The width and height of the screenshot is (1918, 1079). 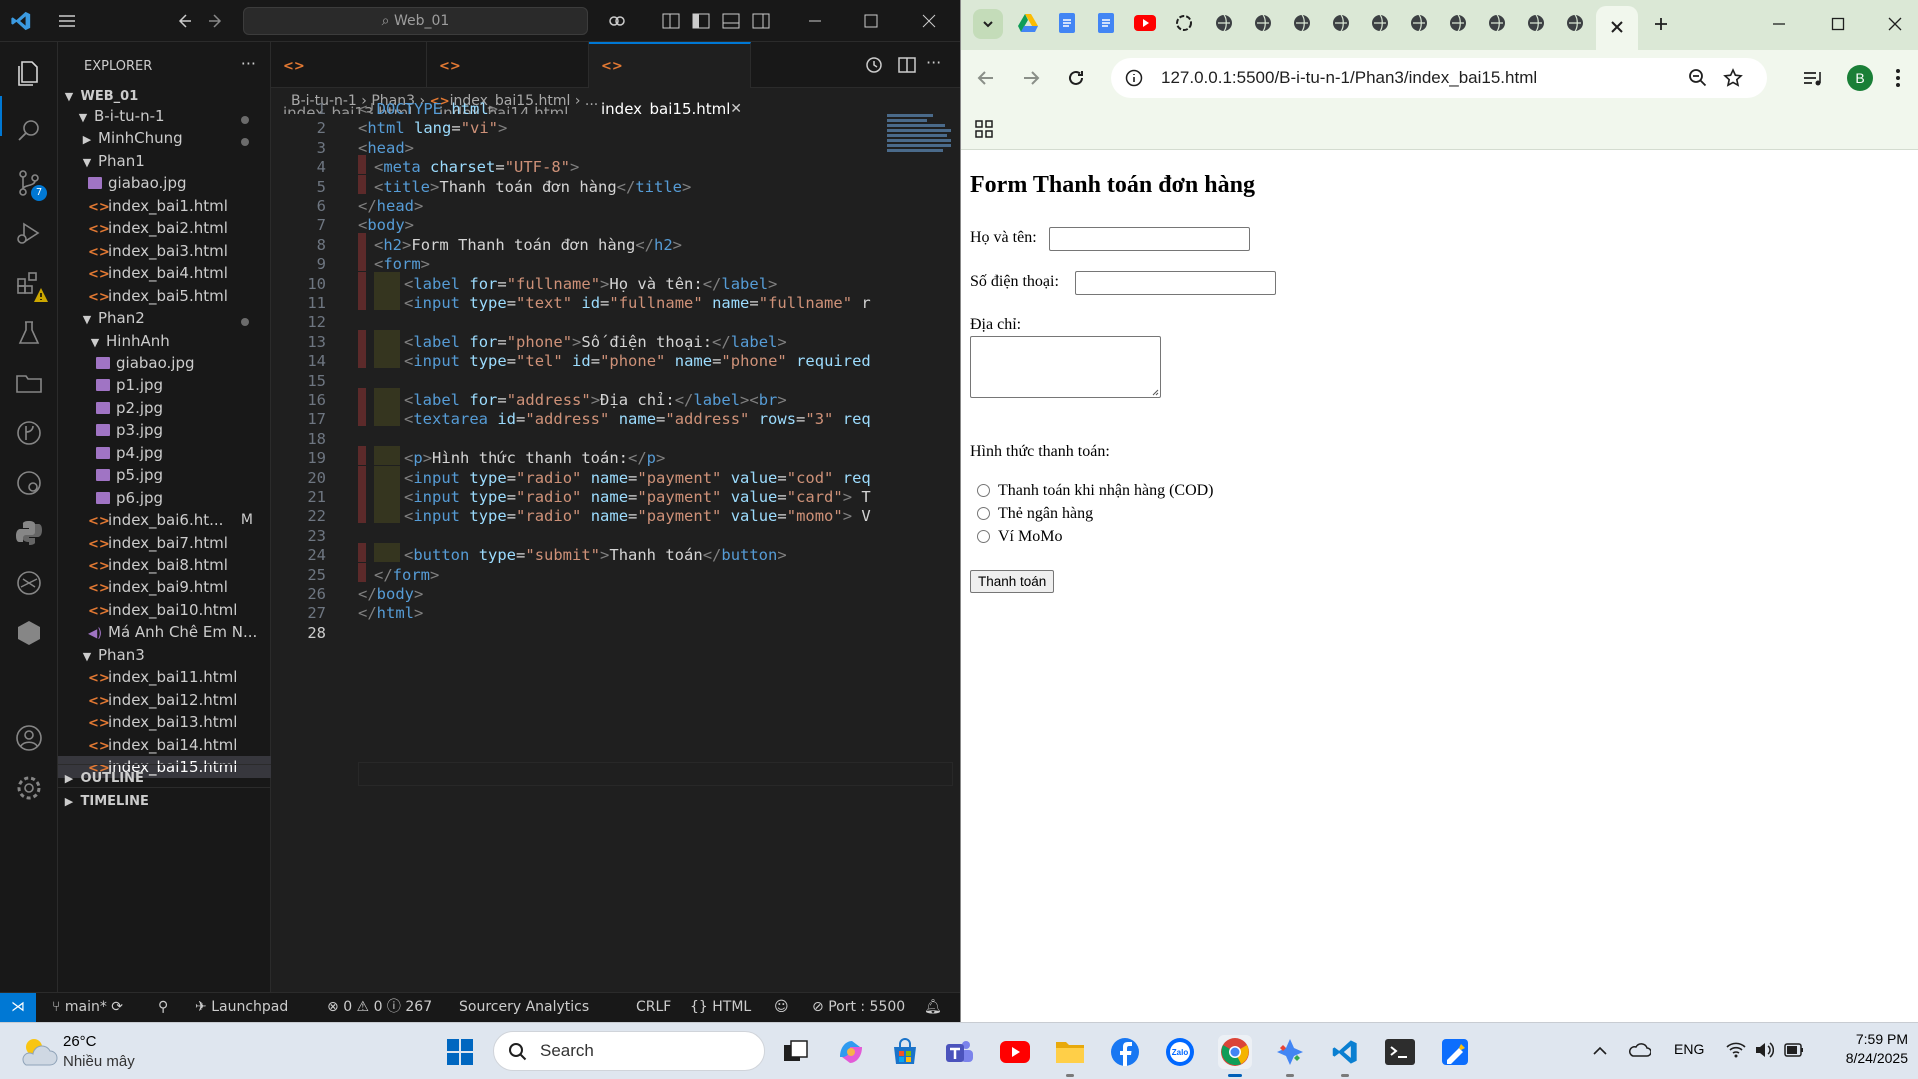 I want to click on microsoft-store-icon, so click(x=905, y=1052).